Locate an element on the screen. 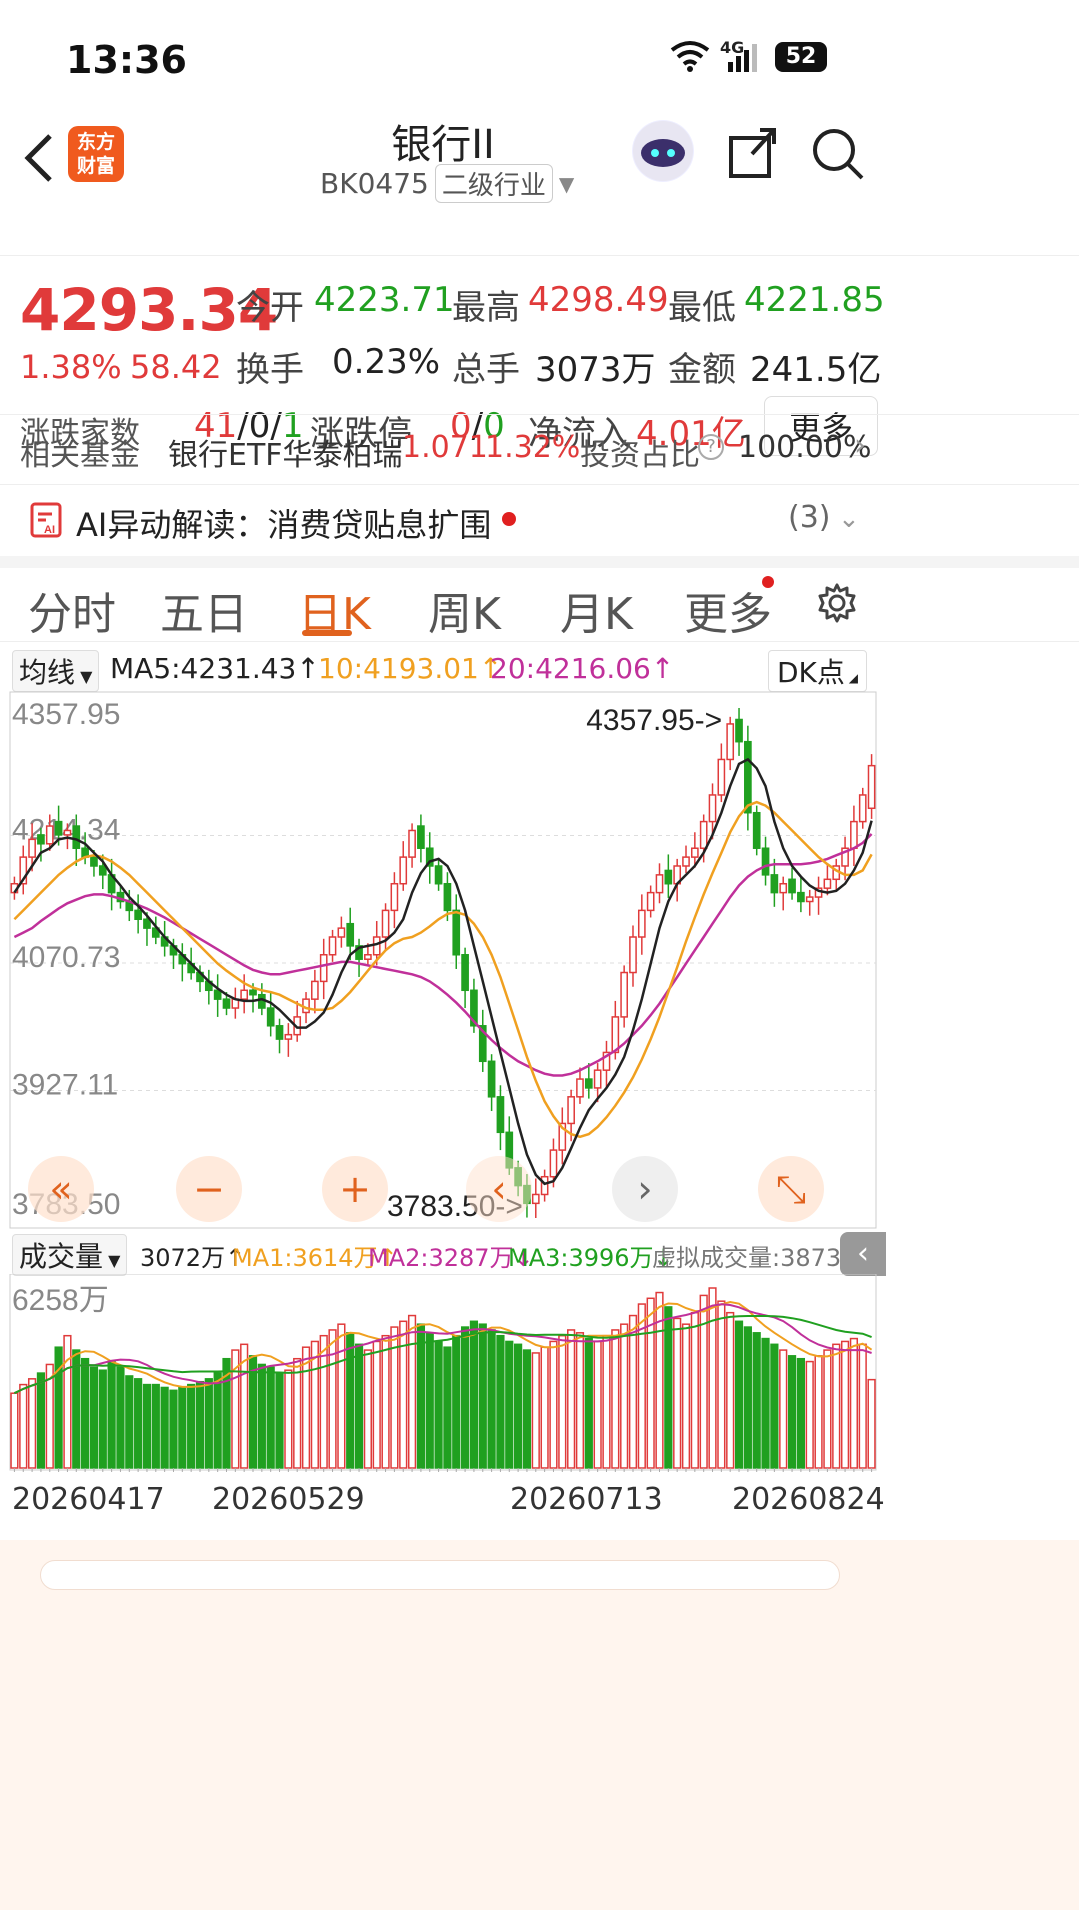  sector-tag: 二级行业 is located at coordinates (493, 183).